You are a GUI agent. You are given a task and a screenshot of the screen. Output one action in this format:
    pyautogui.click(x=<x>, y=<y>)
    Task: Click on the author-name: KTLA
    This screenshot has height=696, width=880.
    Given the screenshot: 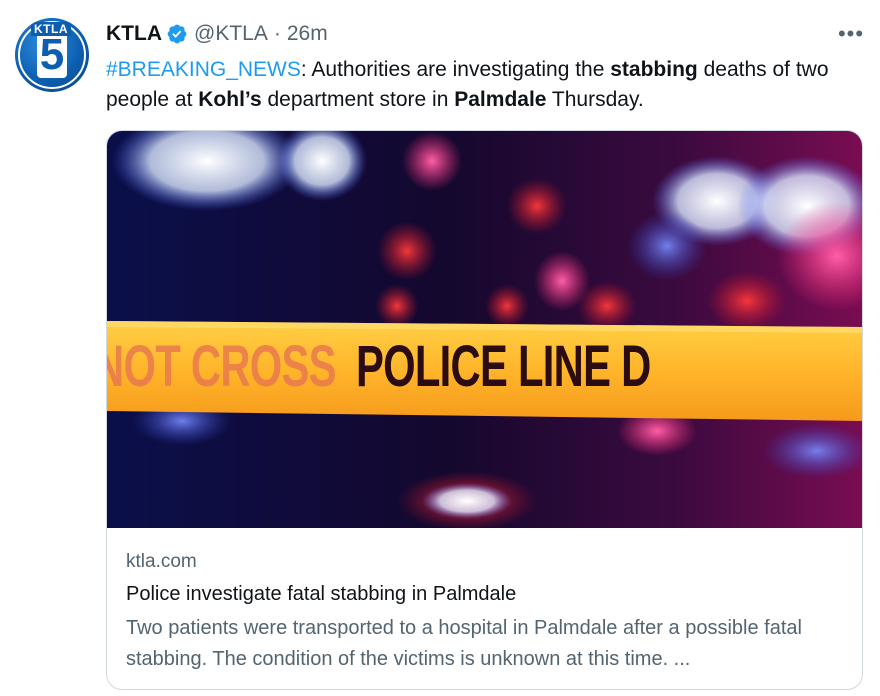 What is the action you would take?
    pyautogui.click(x=134, y=34)
    